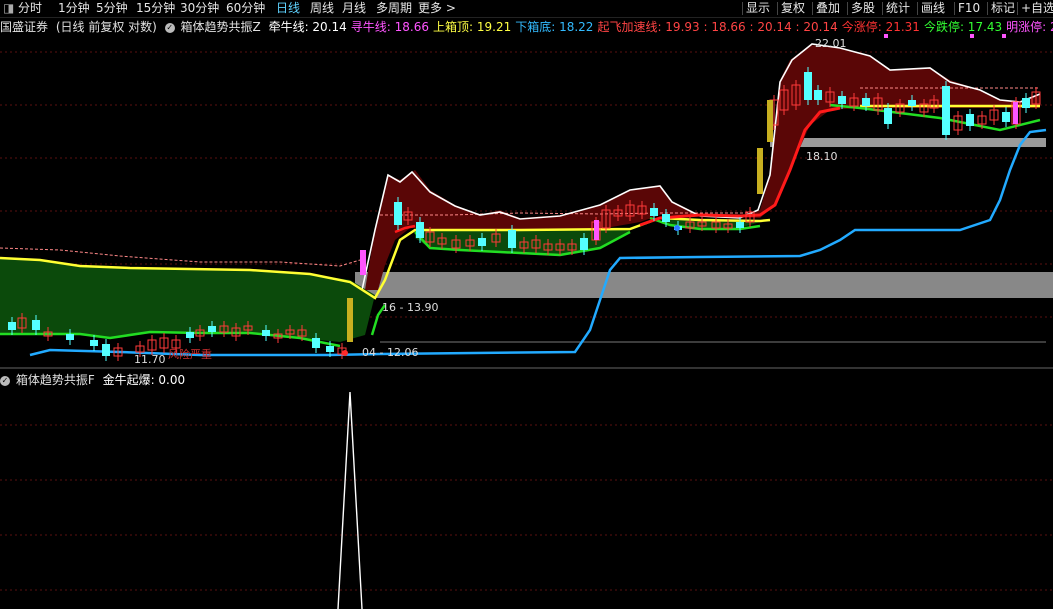 The image size is (1053, 609). What do you see at coordinates (822, 156) in the screenshot?
I see `price-label-mid: 18.10` at bounding box center [822, 156].